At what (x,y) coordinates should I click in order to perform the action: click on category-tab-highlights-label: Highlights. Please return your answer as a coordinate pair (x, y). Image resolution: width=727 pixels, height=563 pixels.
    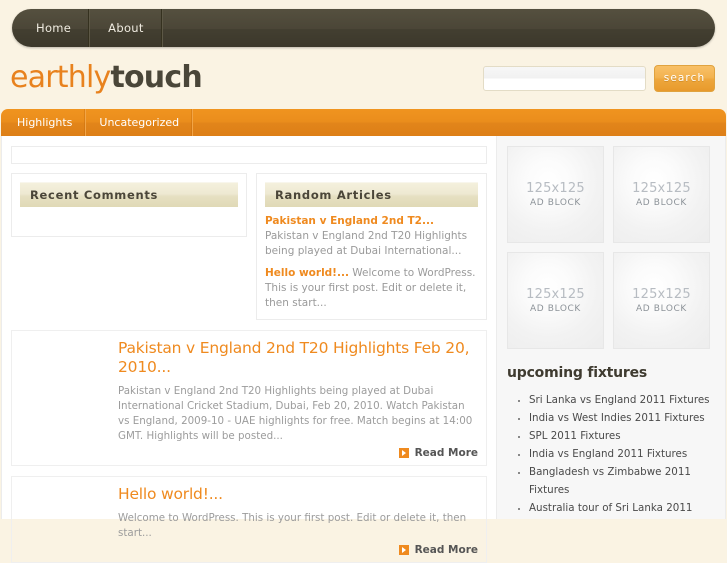
    Looking at the image, I should click on (45, 122).